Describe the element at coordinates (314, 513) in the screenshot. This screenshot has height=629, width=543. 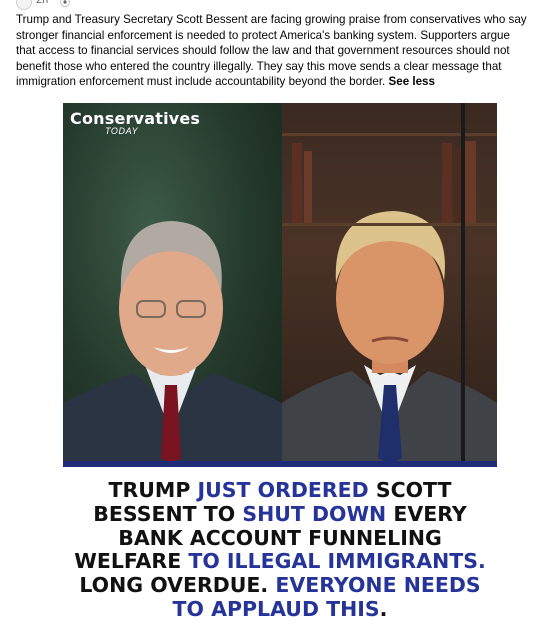
I see `headline-segment: SHUT DOWN` at that location.